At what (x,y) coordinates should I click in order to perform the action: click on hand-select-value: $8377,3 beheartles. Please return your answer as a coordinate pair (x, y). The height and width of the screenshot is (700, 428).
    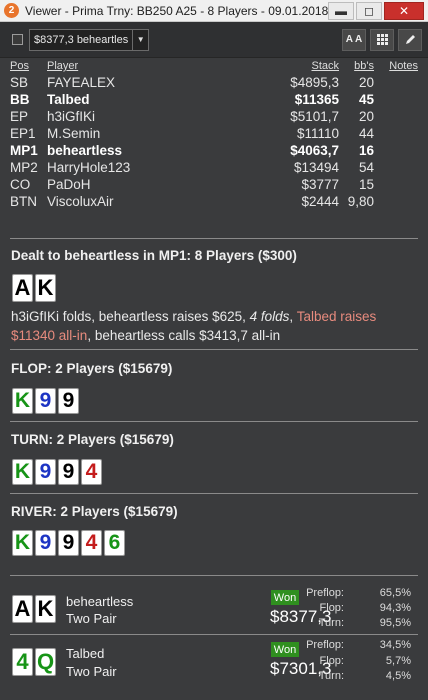
    Looking at the image, I should click on (81, 39).